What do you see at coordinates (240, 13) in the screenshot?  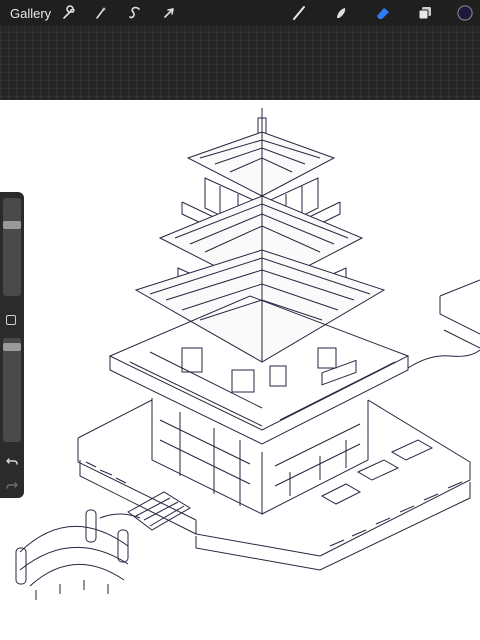 I see `toolbar: Gallery` at bounding box center [240, 13].